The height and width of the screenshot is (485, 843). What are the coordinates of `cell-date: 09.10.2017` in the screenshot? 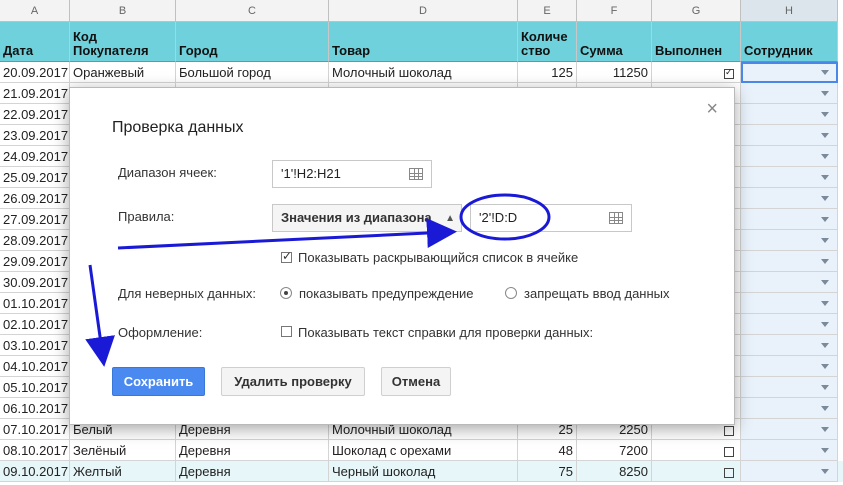 It's located at (35, 471).